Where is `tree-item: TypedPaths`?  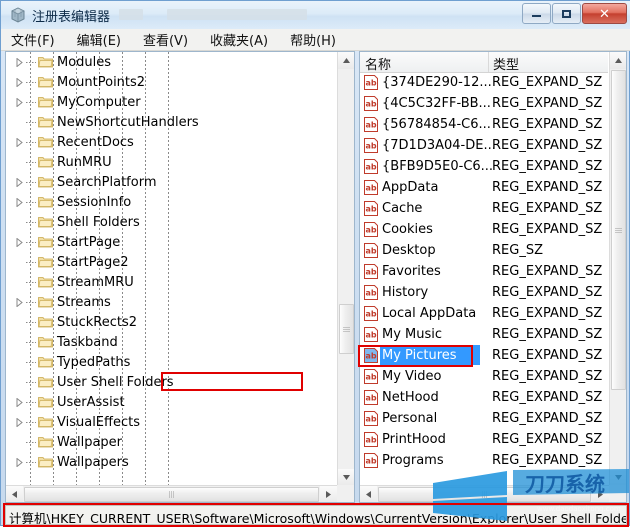 tree-item: TypedPaths is located at coordinates (171, 362).